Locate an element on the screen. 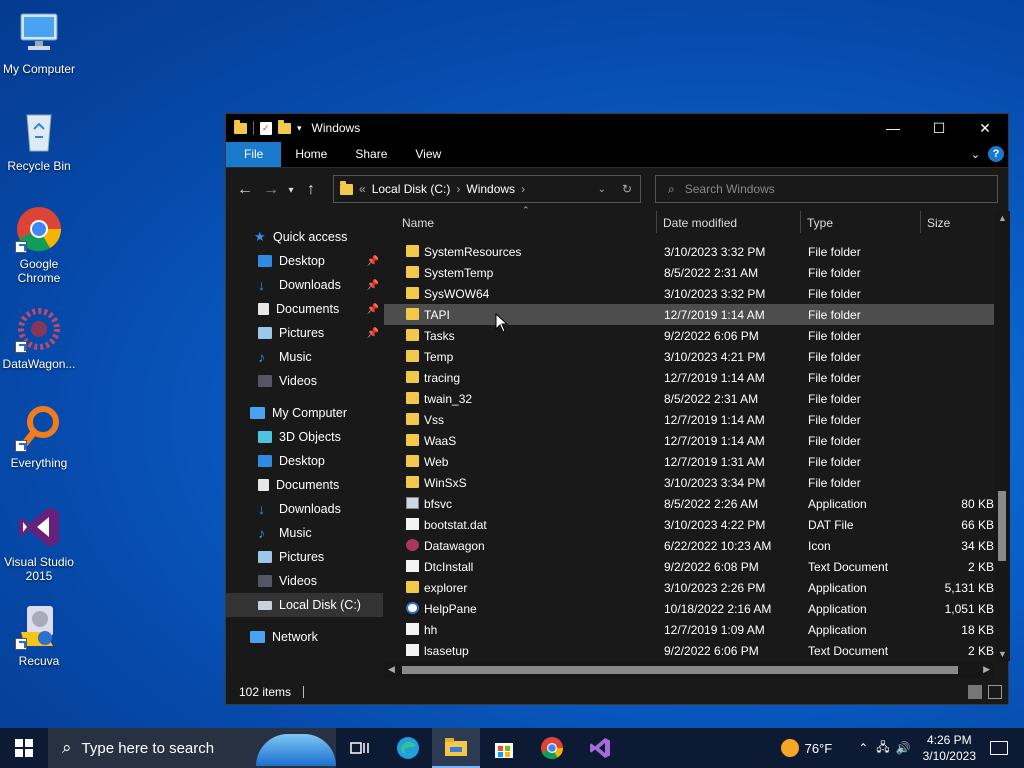 The width and height of the screenshot is (1024, 768). volume-icon: 🔊 is located at coordinates (903, 748).